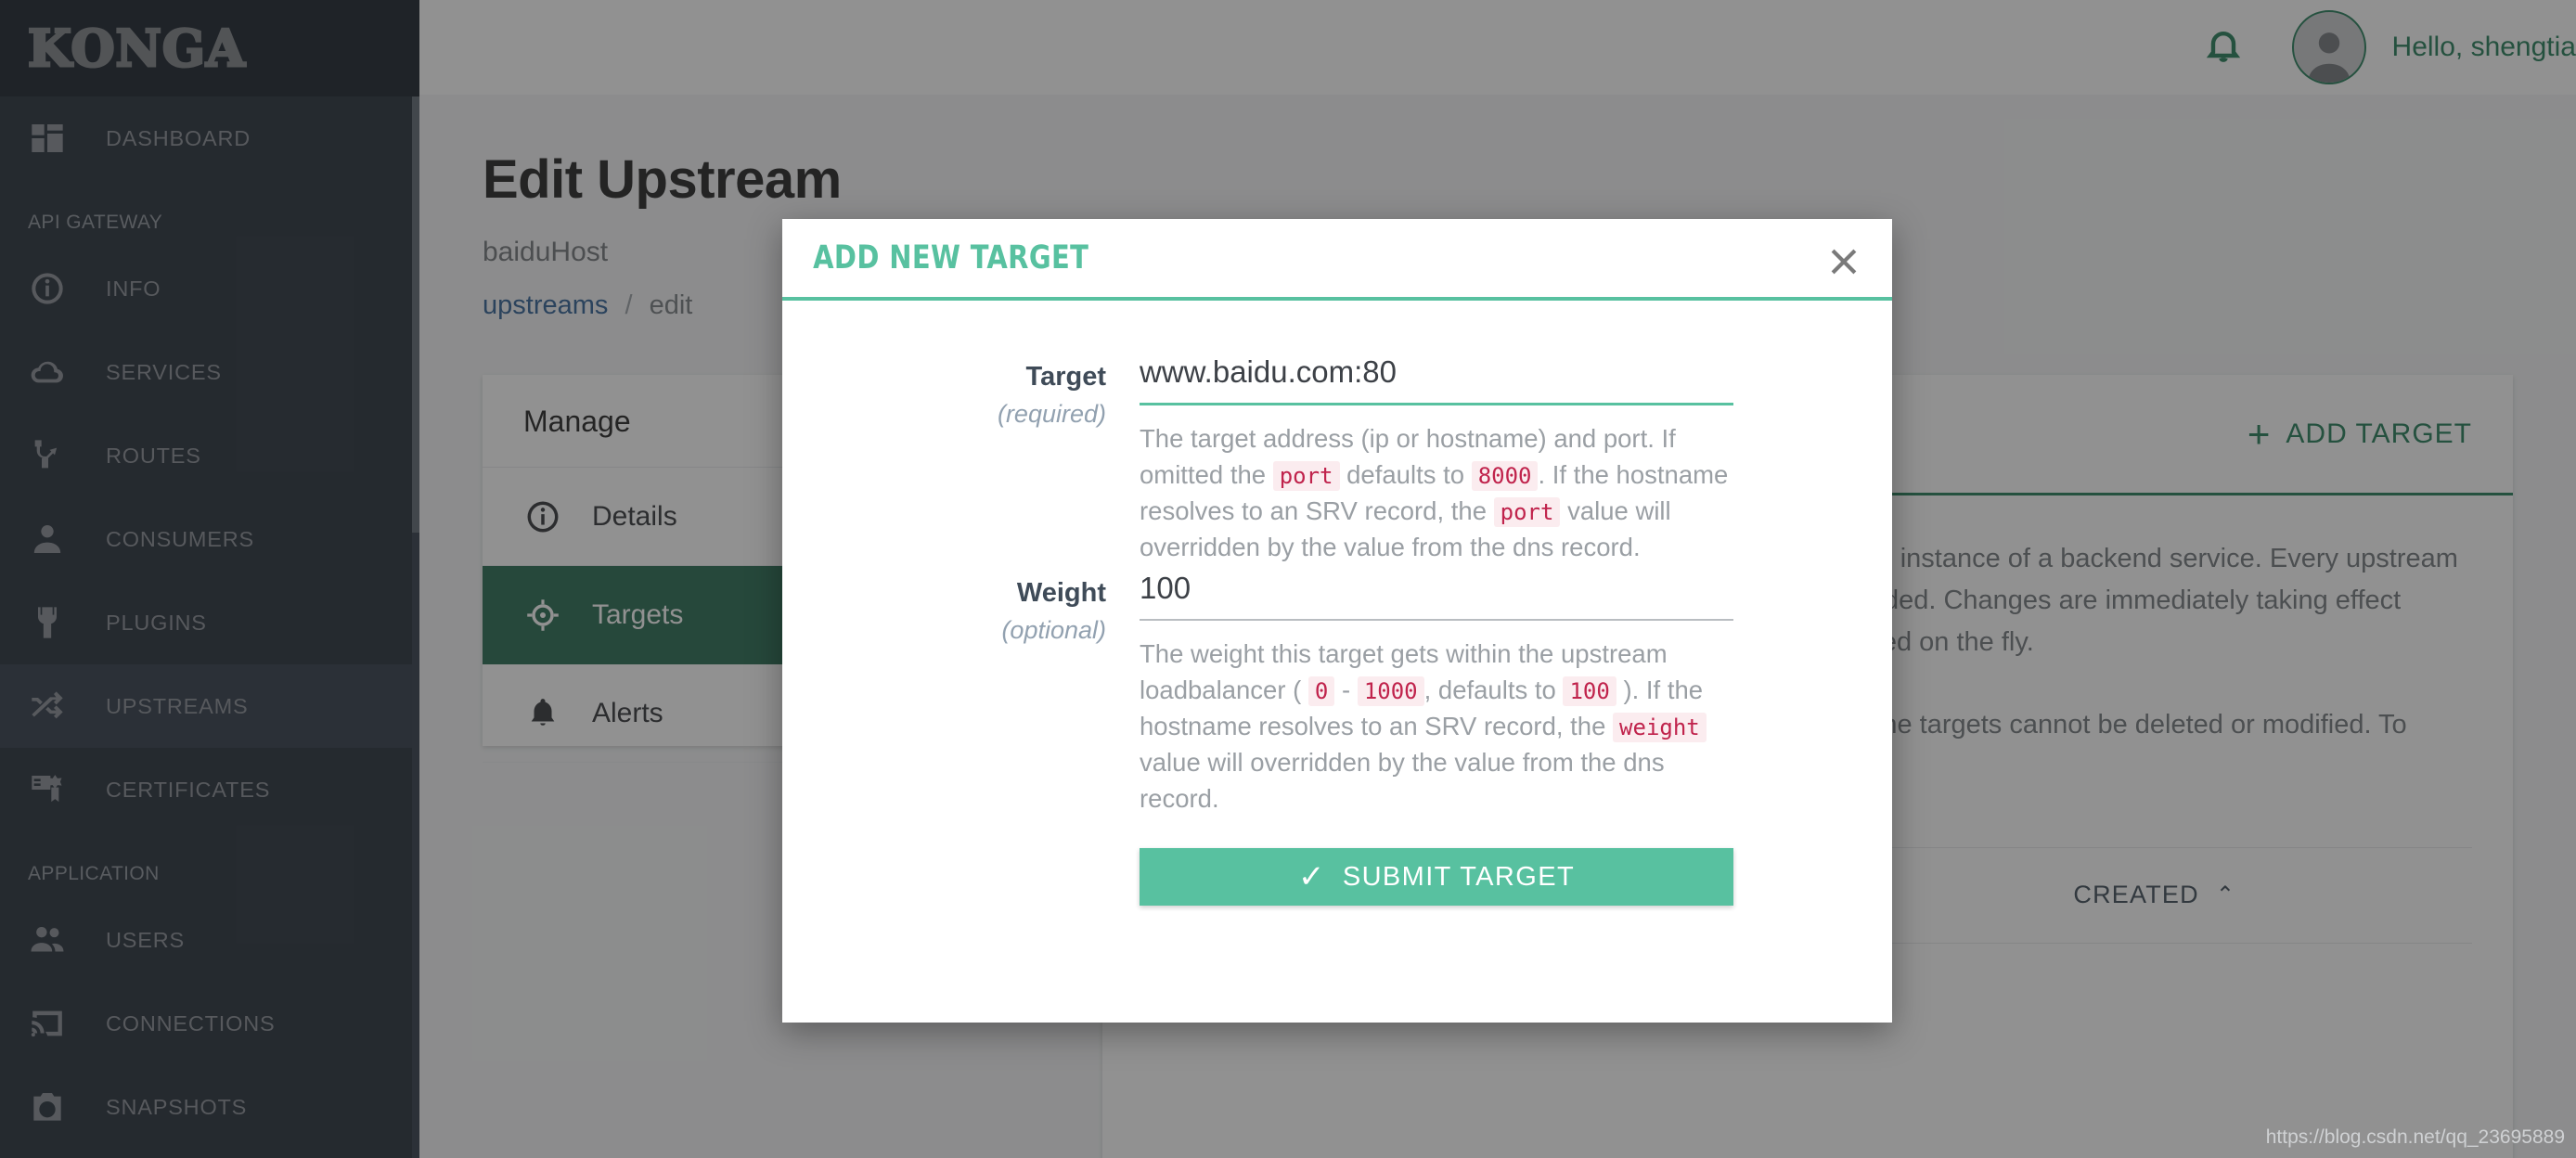 This screenshot has width=2576, height=1158. Describe the element at coordinates (961, 459) in the screenshot. I see `field-label-col: Target (required)` at that location.